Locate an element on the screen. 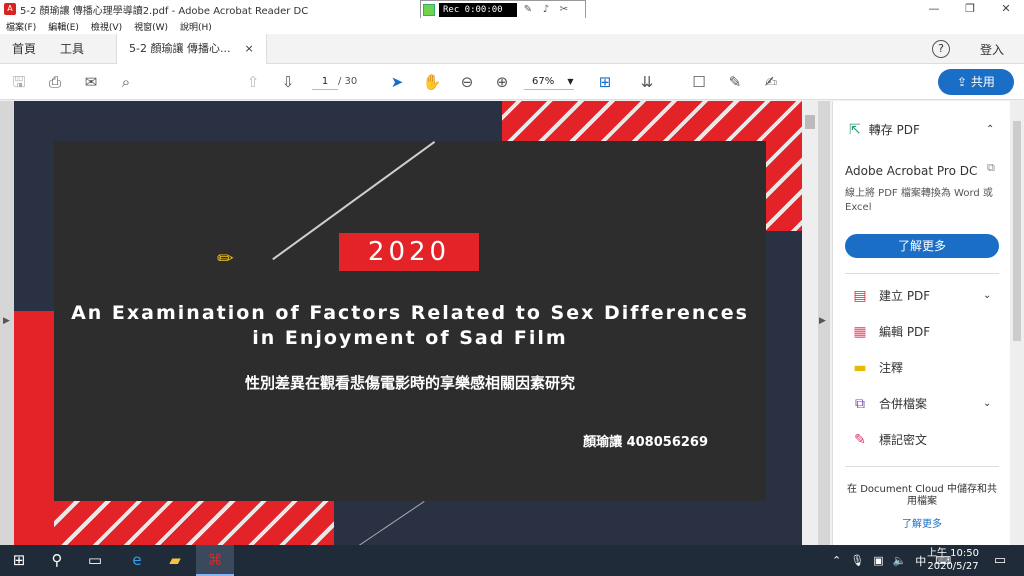 This screenshot has width=1024, height=576. tool-redact: ✎ 標記密文 is located at coordinates (889, 439).